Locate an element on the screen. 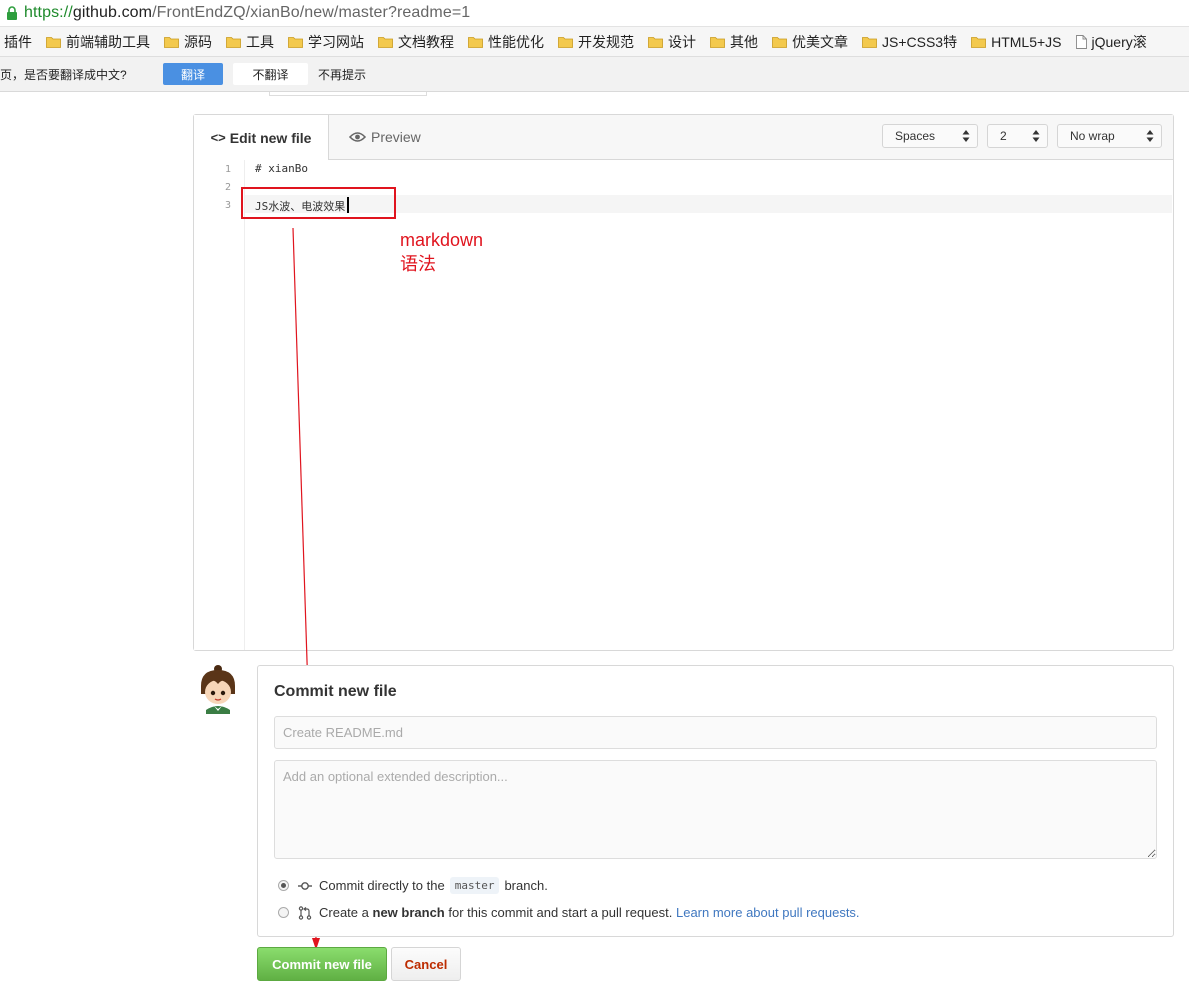 This screenshot has height=991, width=1189. tab-edit-file: <> Edit new file is located at coordinates (261, 137).